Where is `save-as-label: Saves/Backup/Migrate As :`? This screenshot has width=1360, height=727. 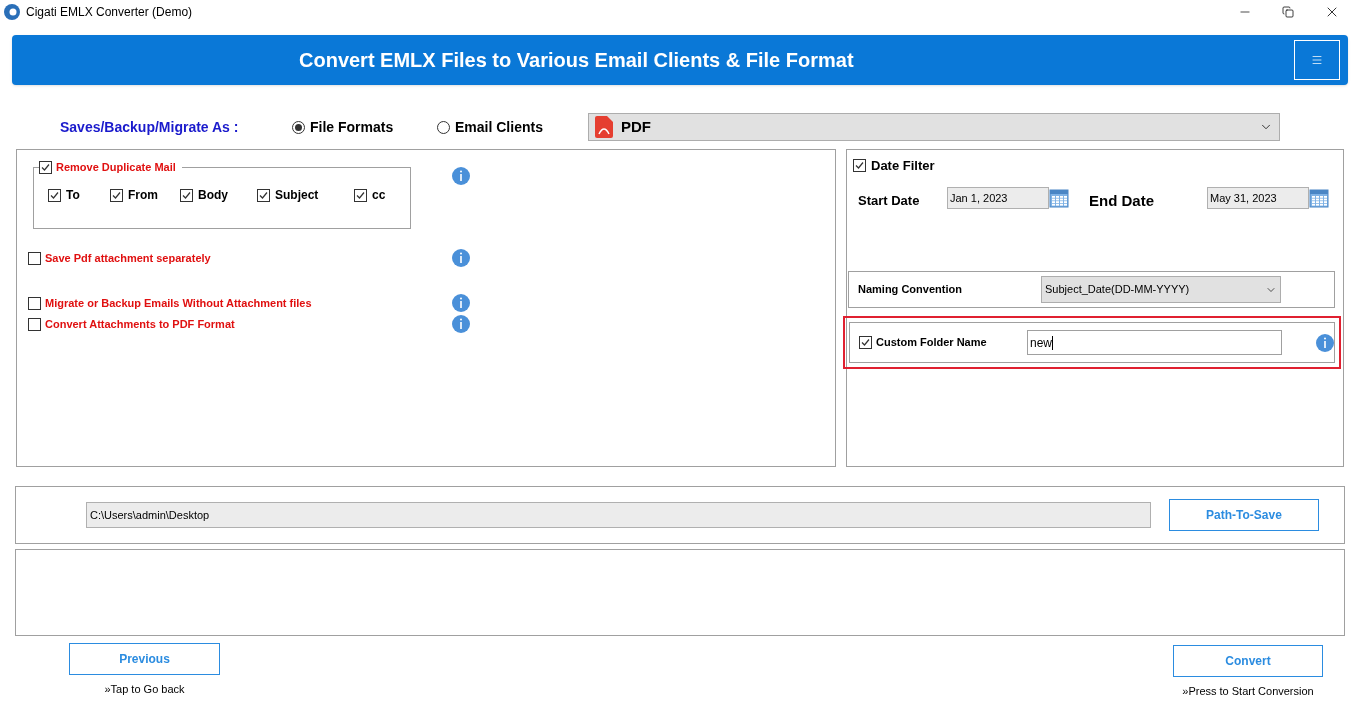 save-as-label: Saves/Backup/Migrate As : is located at coordinates (150, 127).